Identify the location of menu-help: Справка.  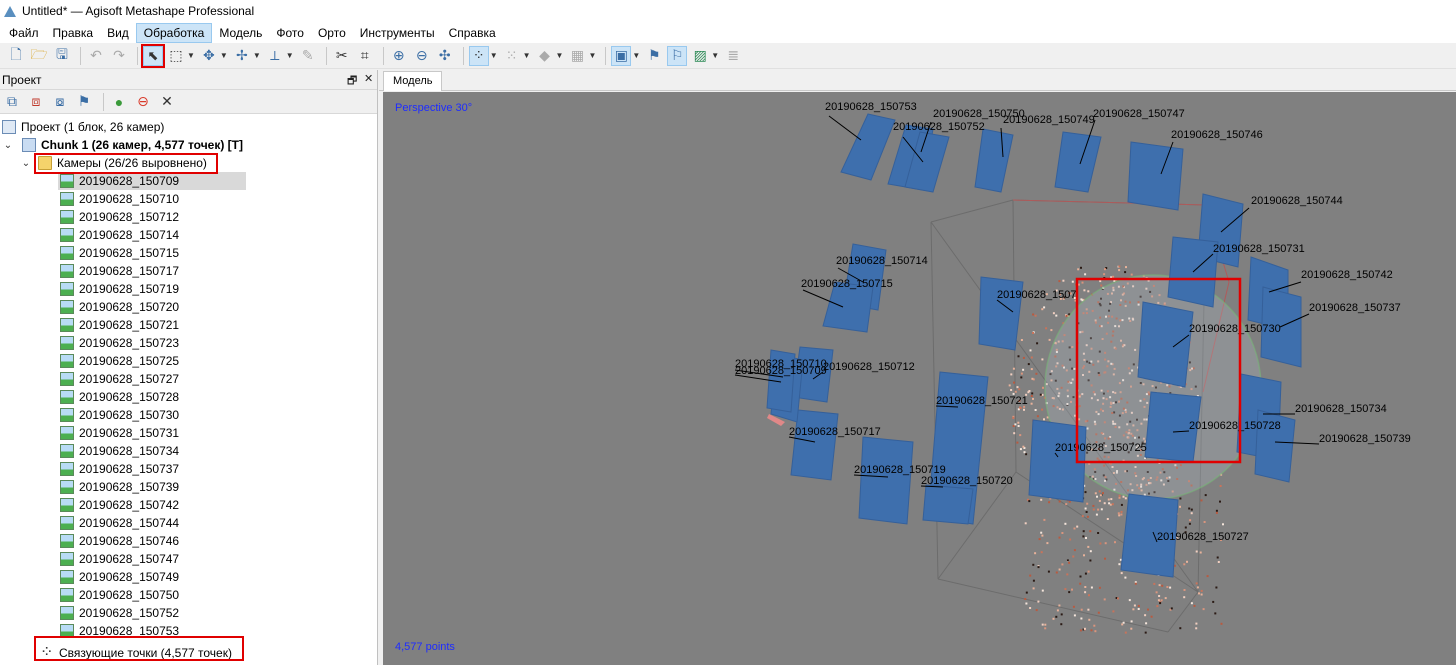
(472, 33).